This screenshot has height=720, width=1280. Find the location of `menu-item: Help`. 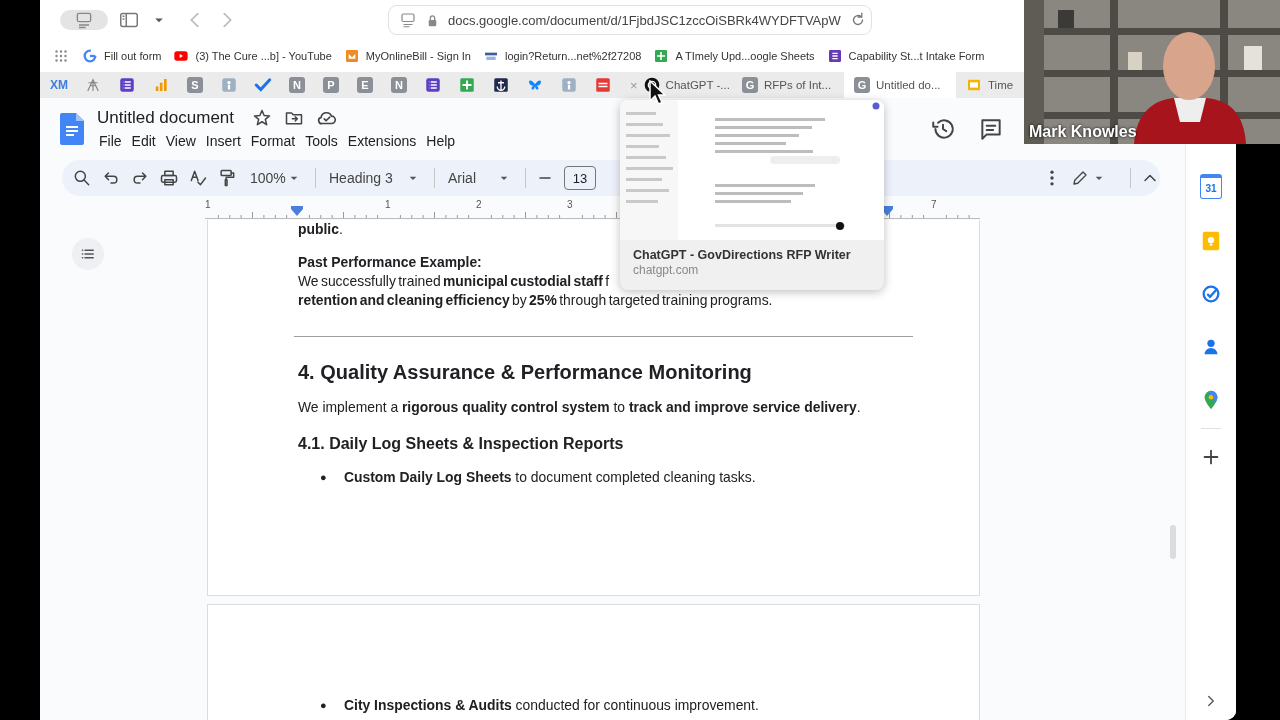

menu-item: Help is located at coordinates (441, 141).